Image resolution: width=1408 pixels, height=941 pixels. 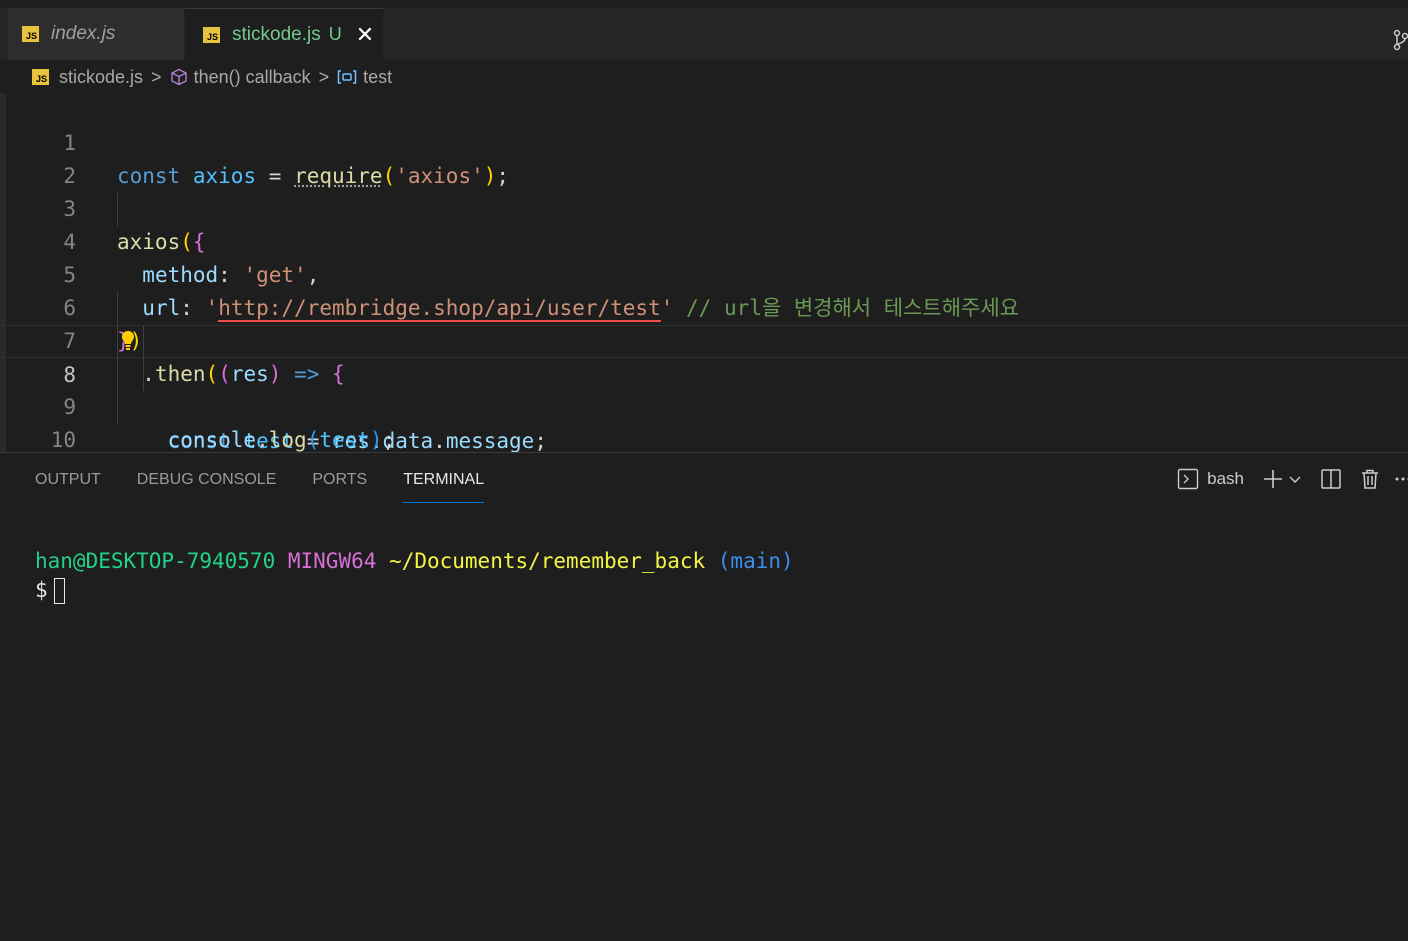 What do you see at coordinates (704, 157) in the screenshot?
I see `code-line: 2` at bounding box center [704, 157].